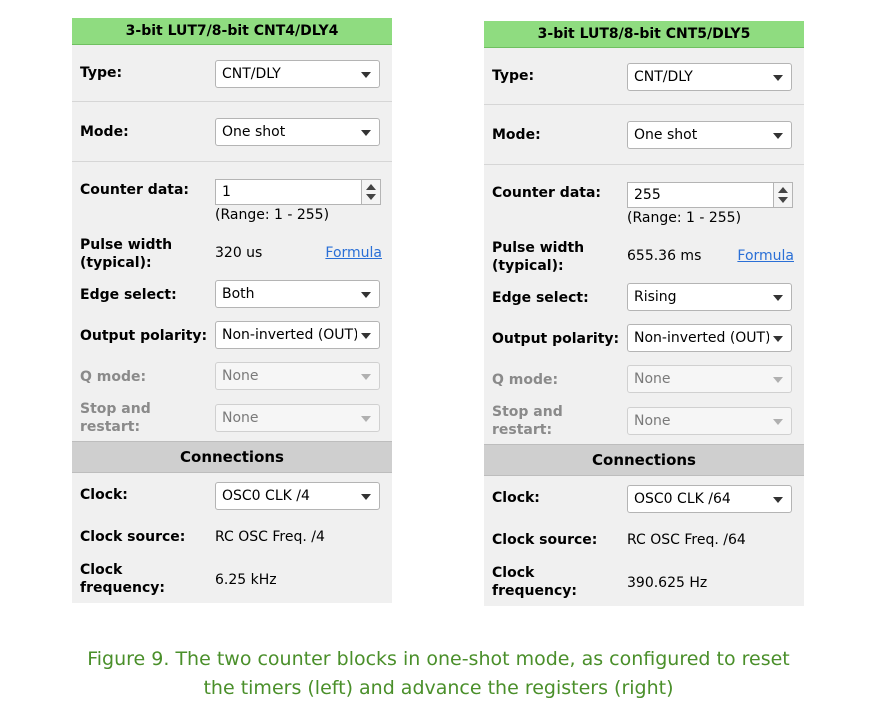 The width and height of the screenshot is (877, 723). Describe the element at coordinates (710, 195) in the screenshot. I see `counter-data-spinner: 255` at that location.